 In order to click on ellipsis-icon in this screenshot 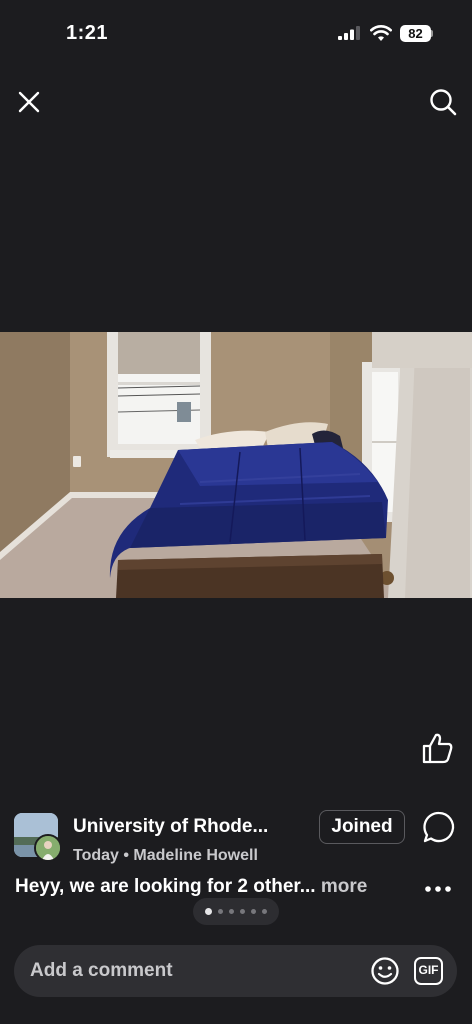, I will do `click(438, 889)`.